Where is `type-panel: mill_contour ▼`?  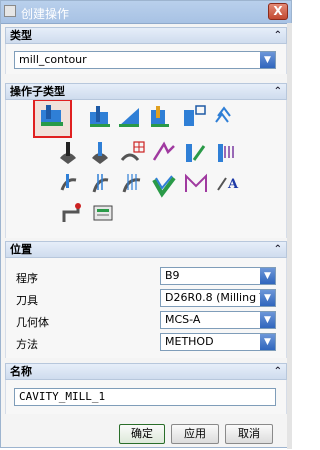
type-panel: mill_contour ▼ is located at coordinates (146, 59).